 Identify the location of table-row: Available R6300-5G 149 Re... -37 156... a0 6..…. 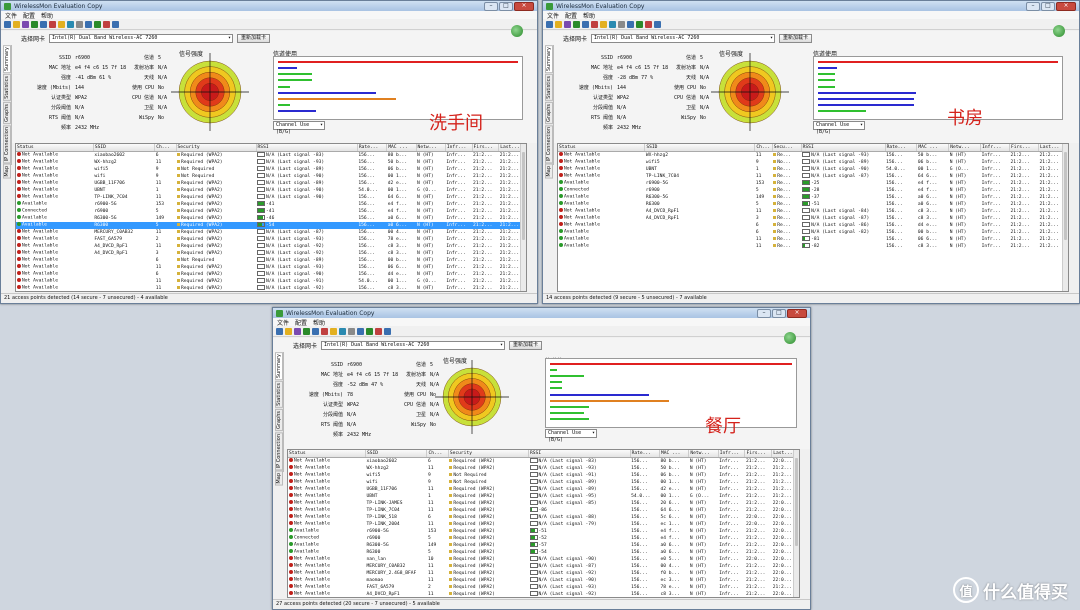
(813, 197).